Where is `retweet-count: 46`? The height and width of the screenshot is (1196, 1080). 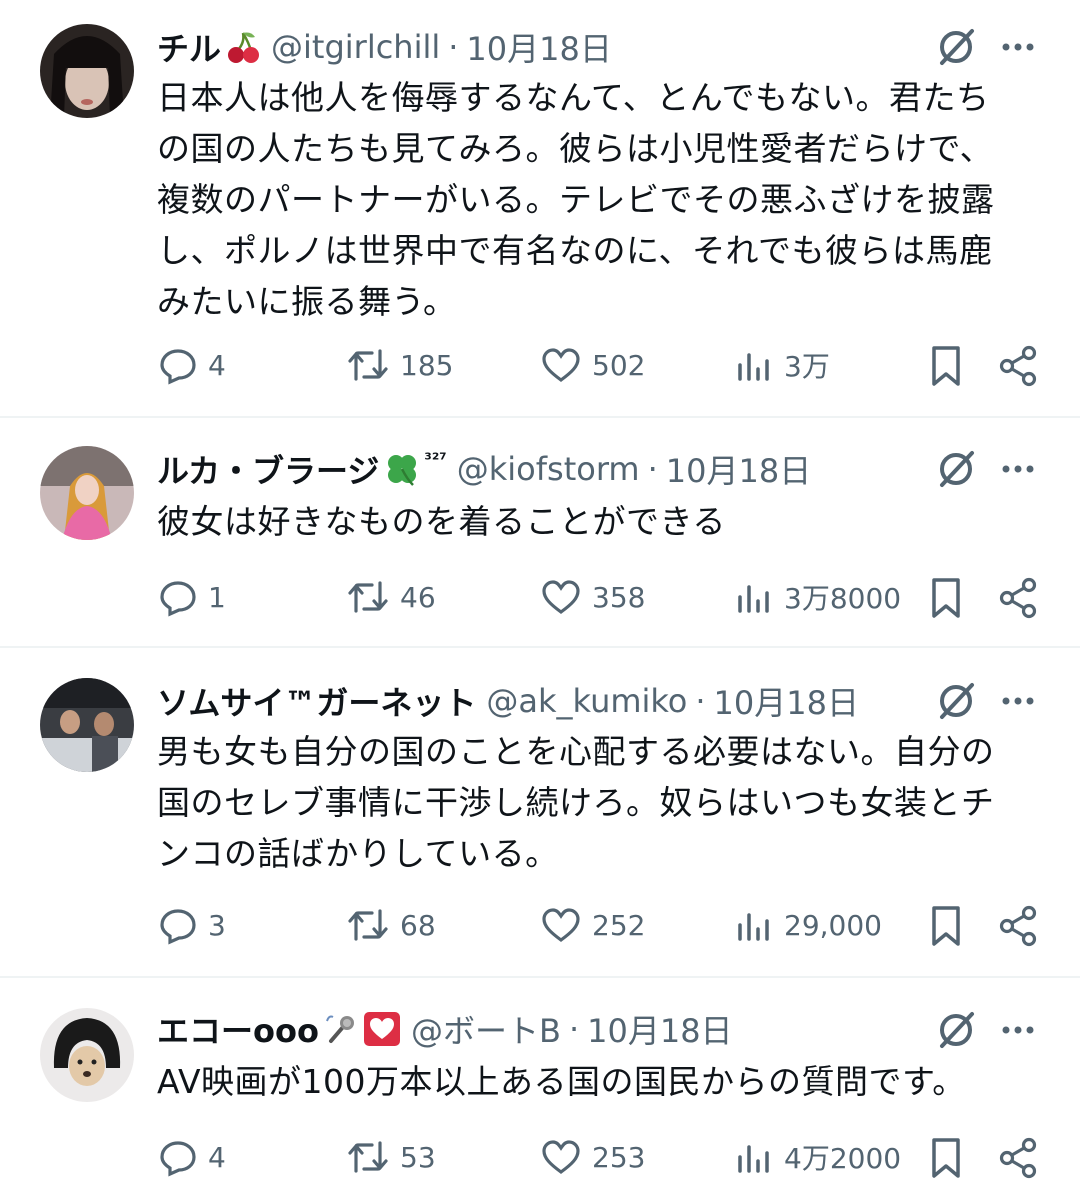 retweet-count: 46 is located at coordinates (418, 597).